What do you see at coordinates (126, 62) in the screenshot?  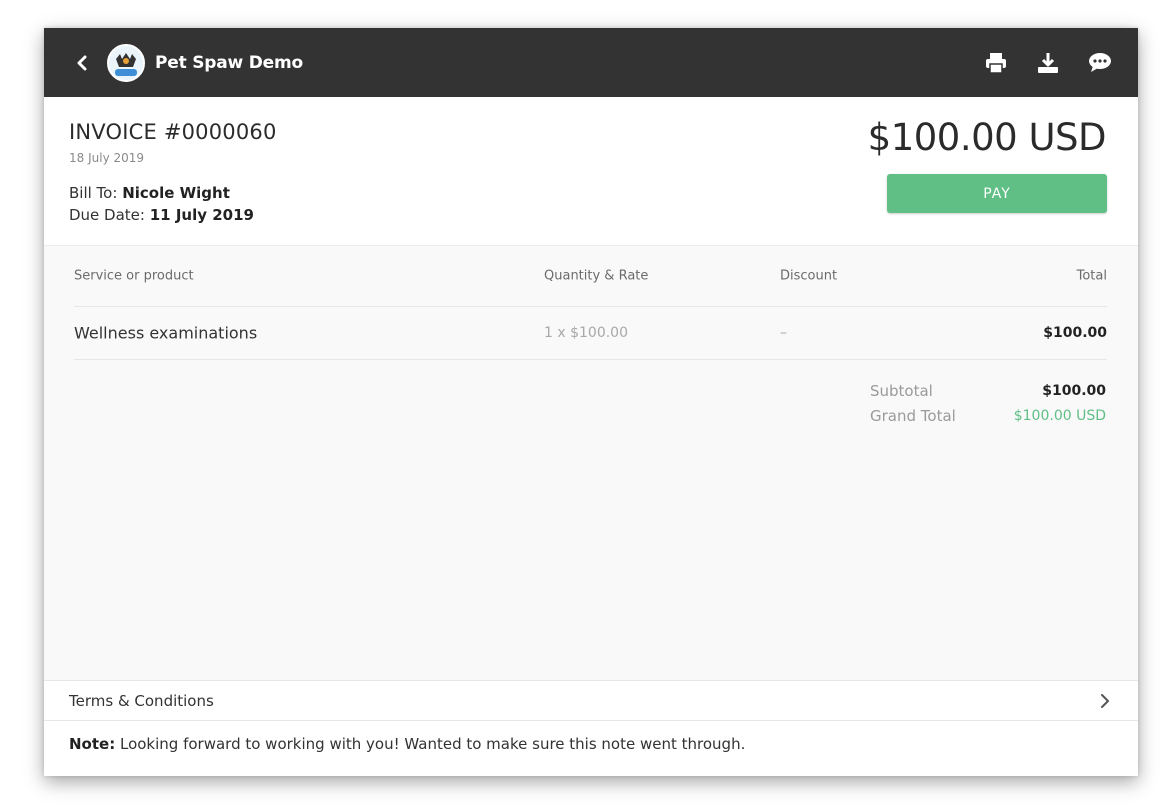 I see `company-logo` at bounding box center [126, 62].